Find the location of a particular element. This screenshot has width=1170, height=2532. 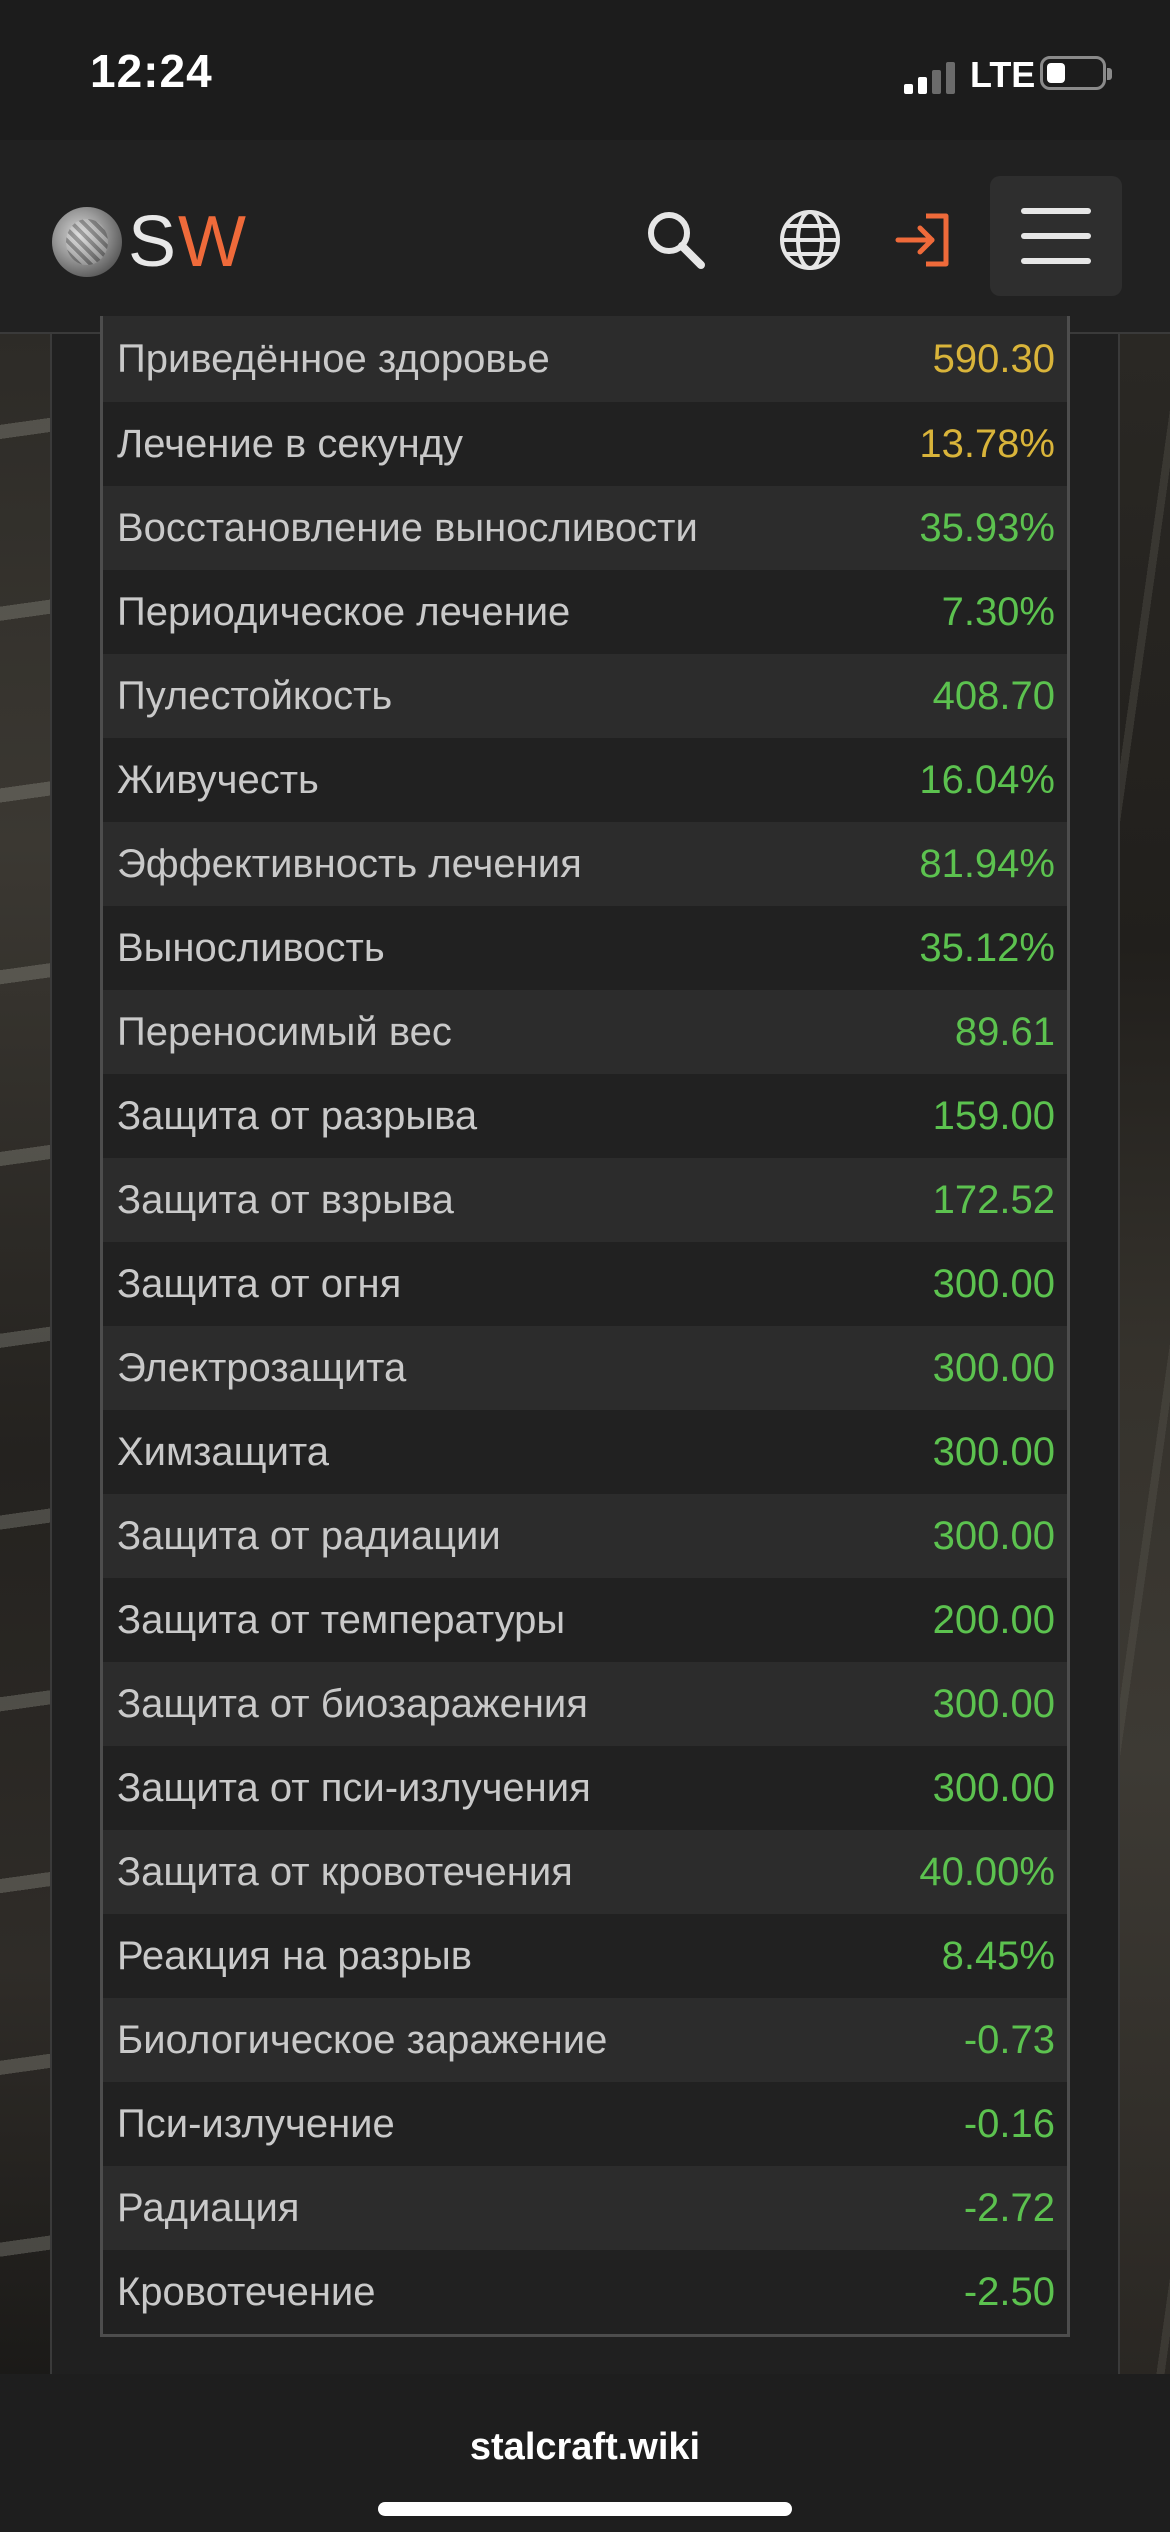

stat-value: -0.16 is located at coordinates (1009, 2123).